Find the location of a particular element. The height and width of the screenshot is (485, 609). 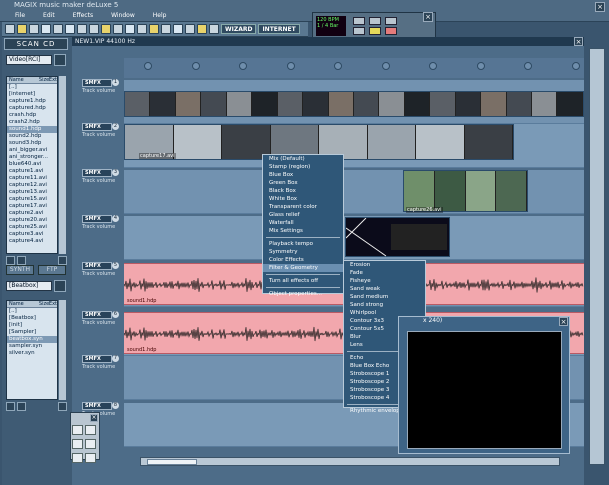

vertical-scrollbar is located at coordinates (597, 256).